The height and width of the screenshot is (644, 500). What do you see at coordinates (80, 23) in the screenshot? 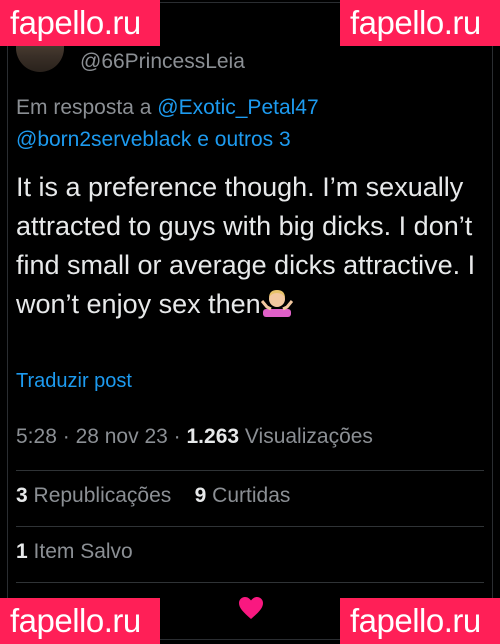
I see `watermark-top-left: fapello.ru` at bounding box center [80, 23].